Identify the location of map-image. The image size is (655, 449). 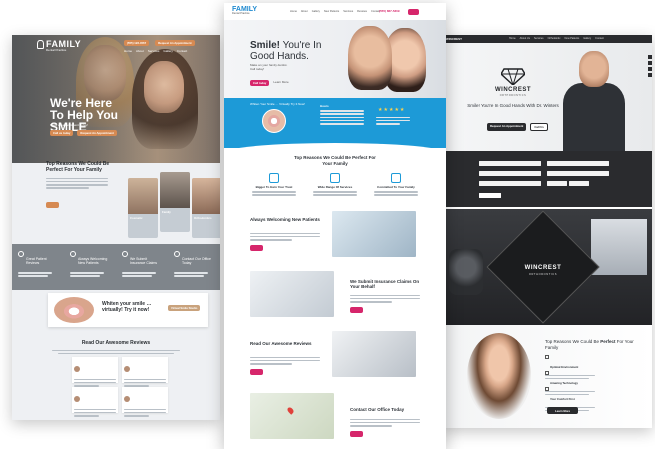
(292, 416).